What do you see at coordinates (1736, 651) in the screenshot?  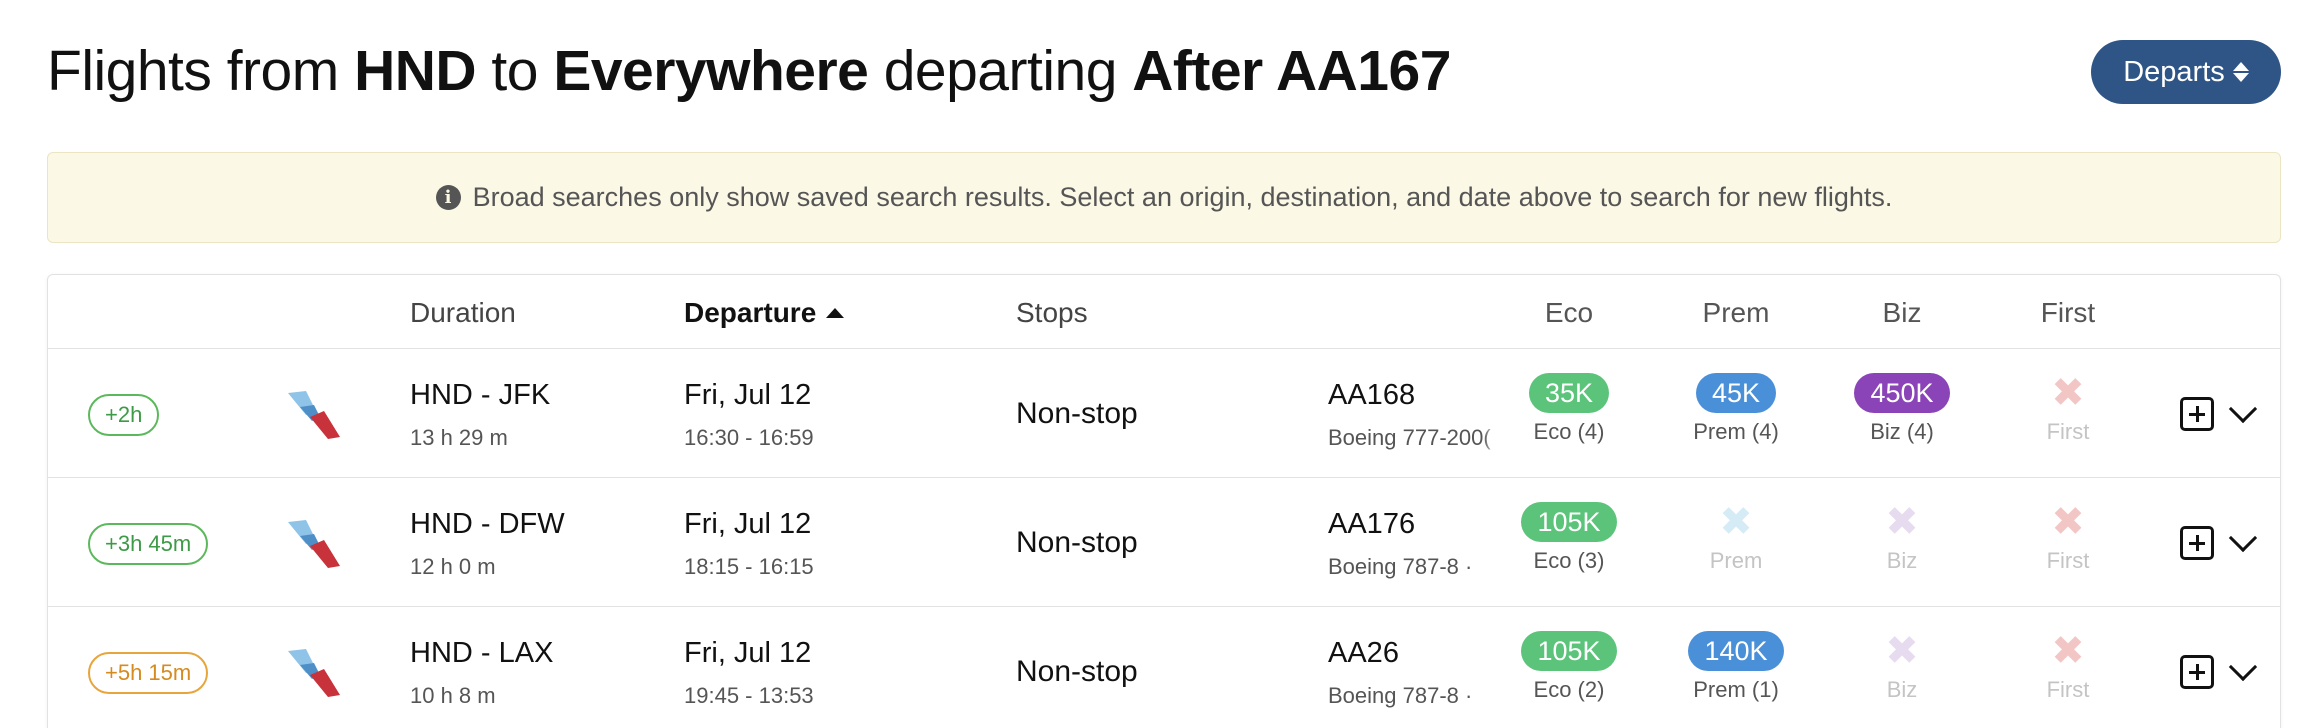 I see `prem-points-pill: 140K` at bounding box center [1736, 651].